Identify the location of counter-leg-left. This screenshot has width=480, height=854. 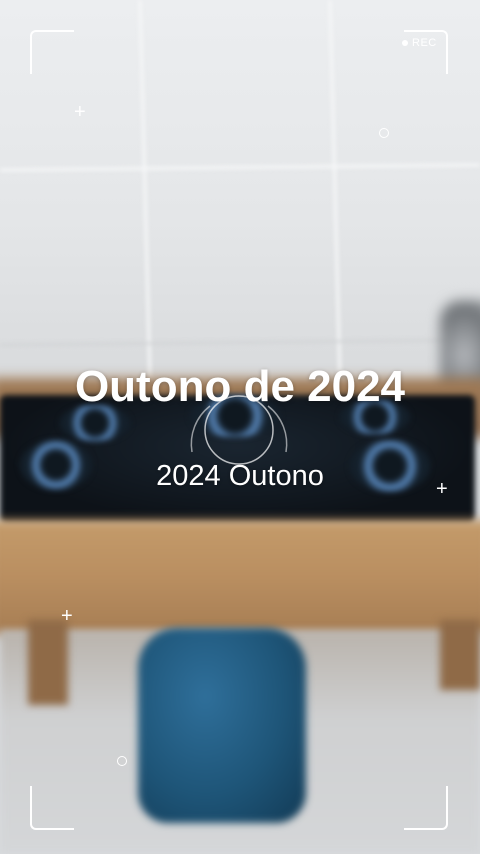
(48, 662).